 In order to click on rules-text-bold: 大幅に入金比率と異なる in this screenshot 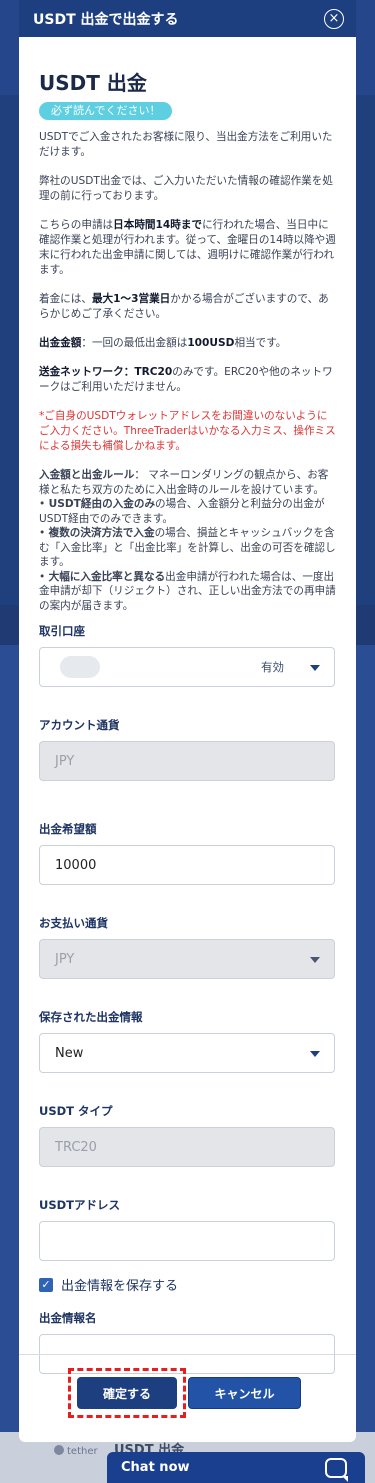, I will do `click(107, 576)`.